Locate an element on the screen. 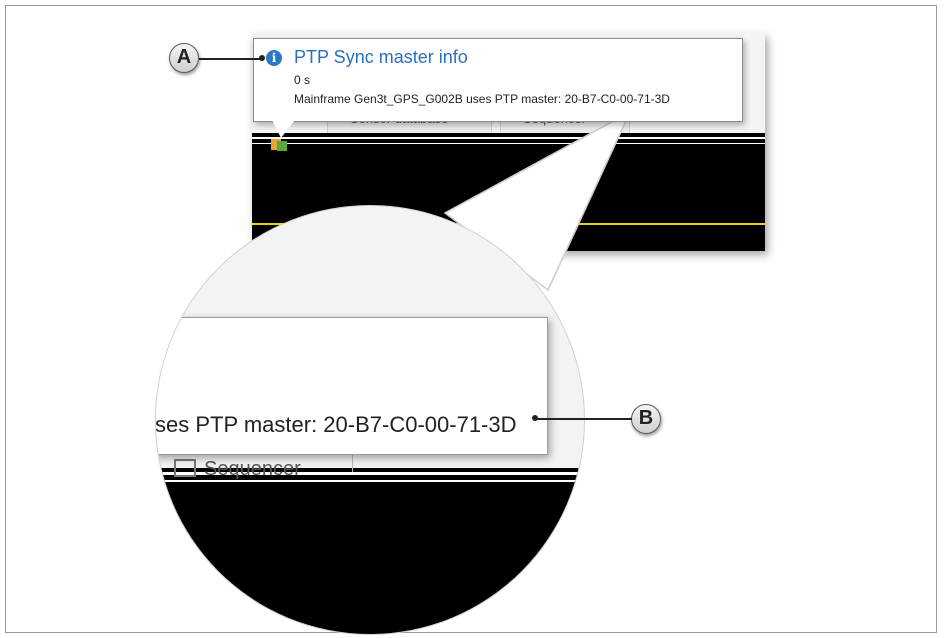 This screenshot has width=944, height=638. leader-line-b is located at coordinates (583, 419).